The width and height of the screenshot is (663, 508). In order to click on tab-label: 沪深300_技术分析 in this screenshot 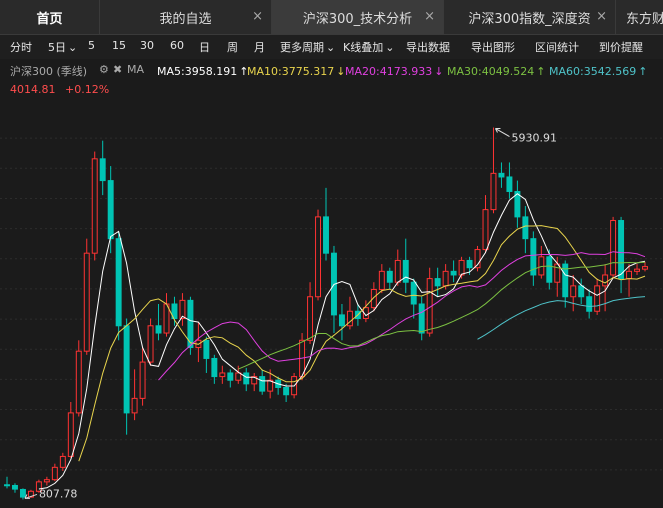, I will do `click(357, 19)`.